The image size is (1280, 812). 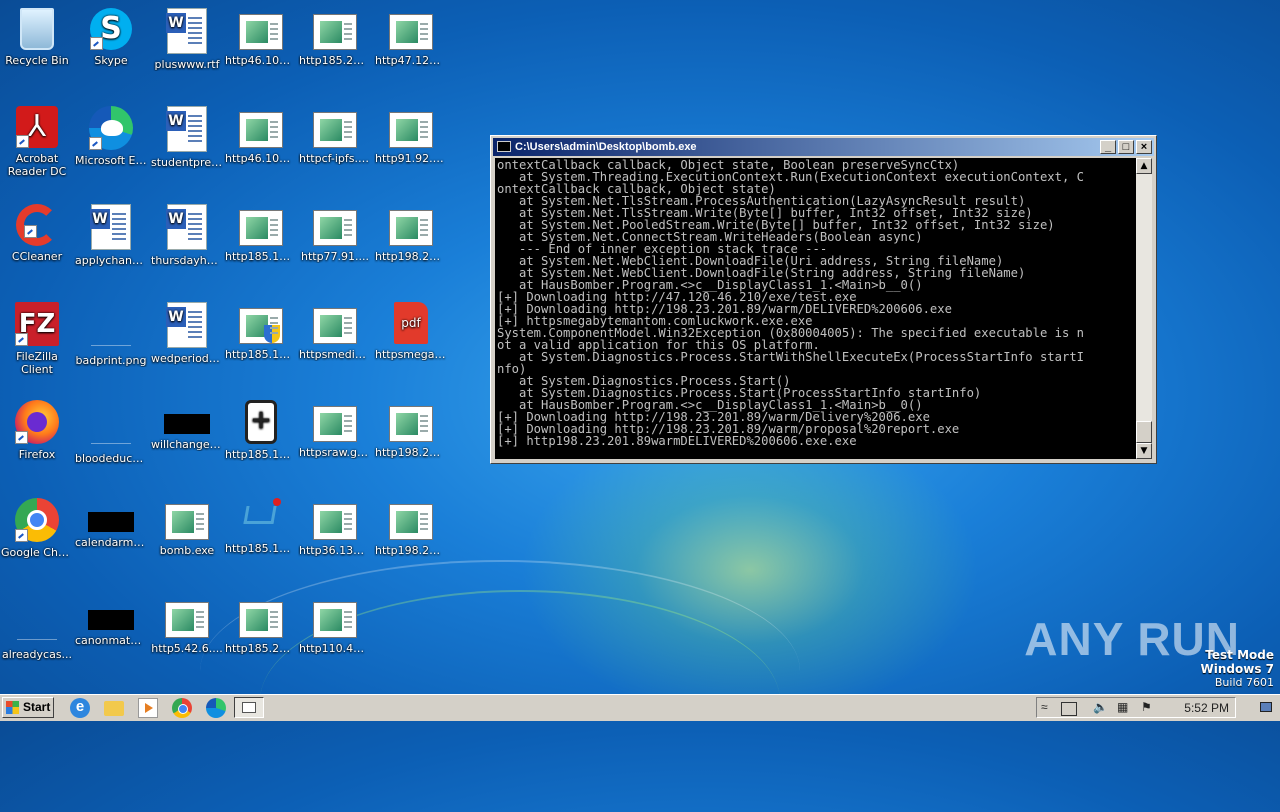 I want to click on scroll-down-arrow-icon: ▼, so click(x=1144, y=451).